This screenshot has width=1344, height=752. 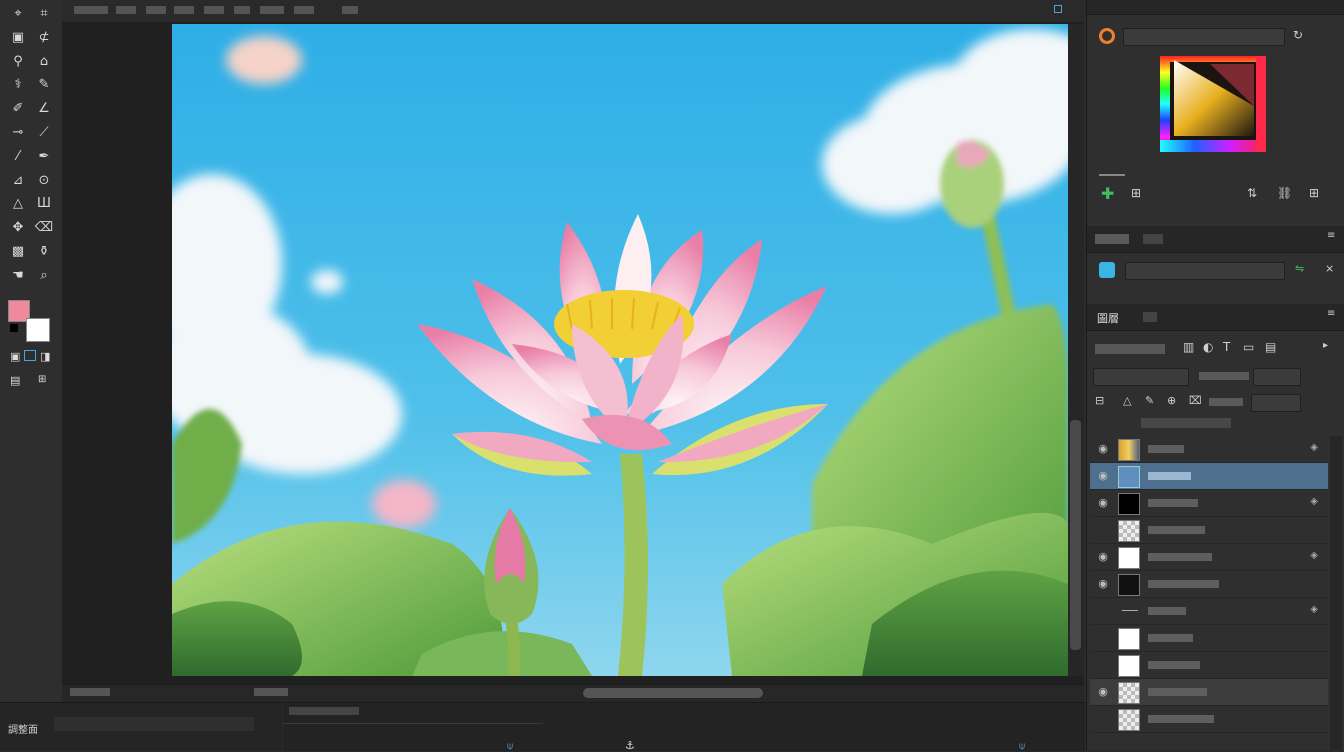 What do you see at coordinates (1107, 36) in the screenshot?
I see `color-wheel-icon` at bounding box center [1107, 36].